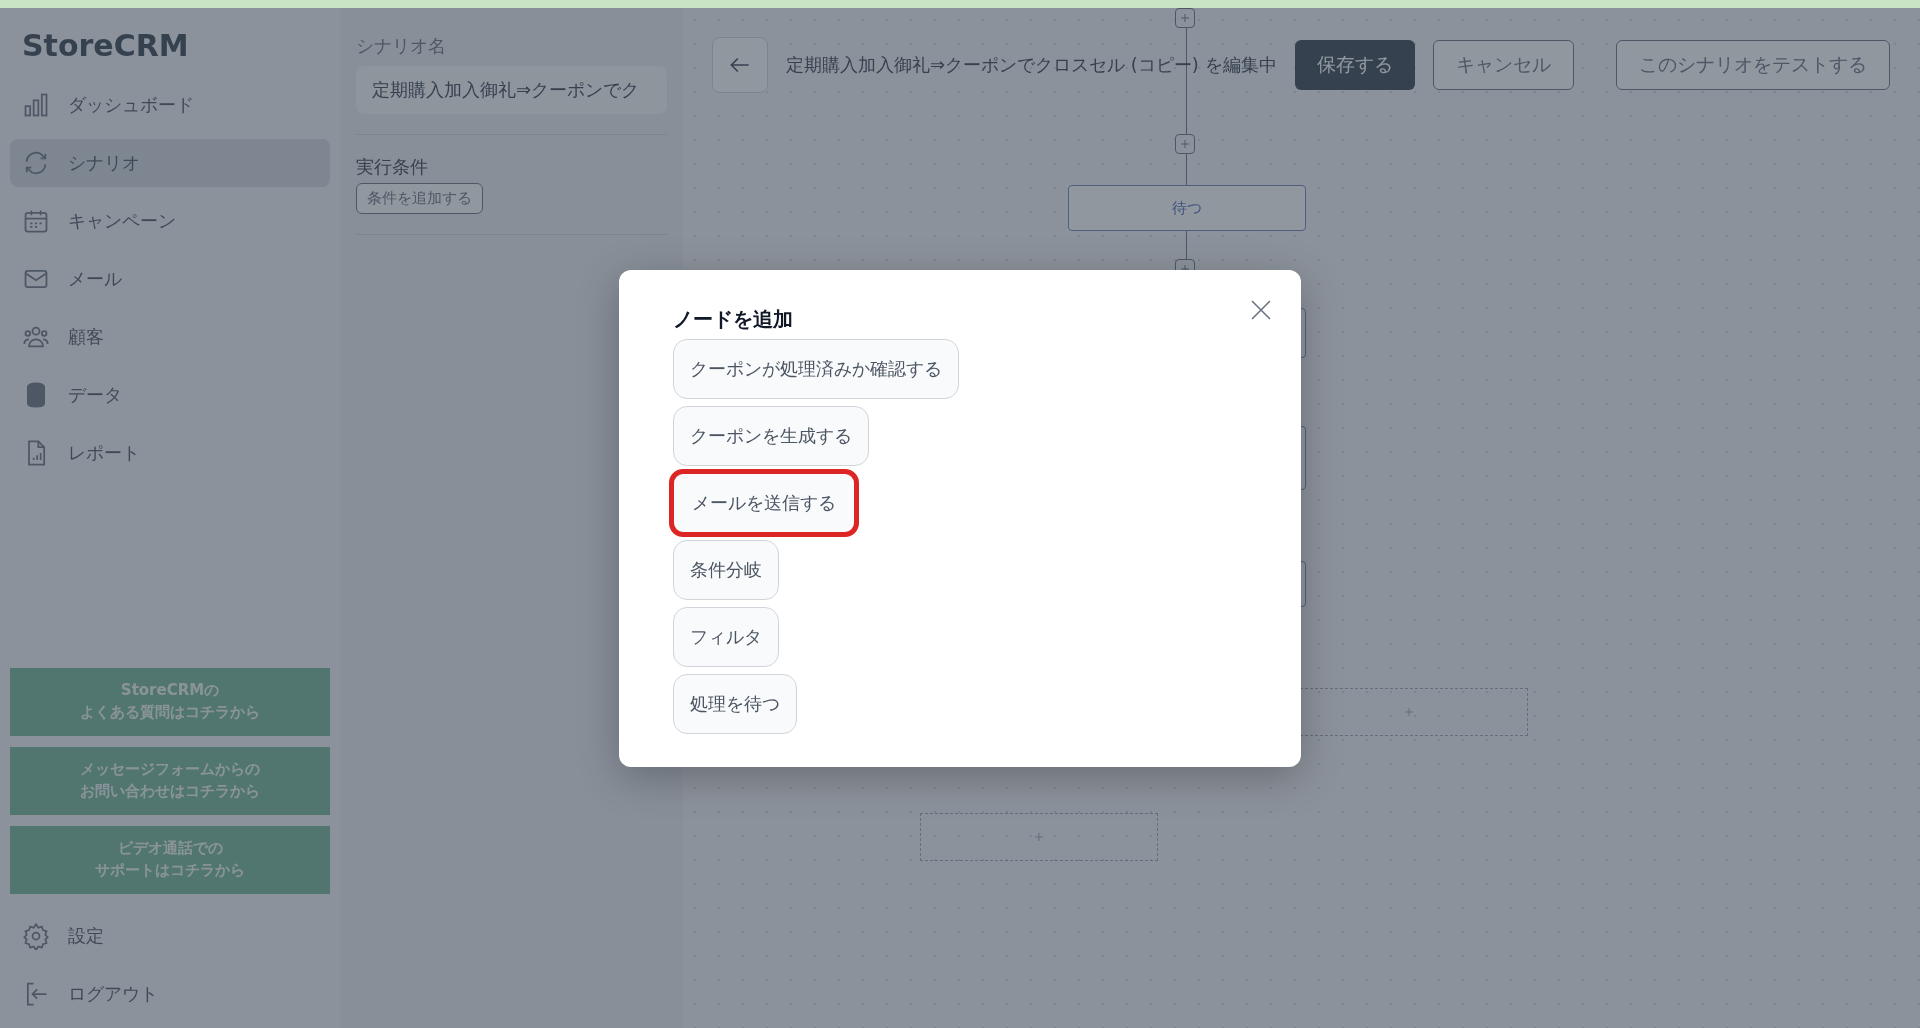 The height and width of the screenshot is (1028, 1920). I want to click on sidebar-item: 顧客, so click(170, 337).